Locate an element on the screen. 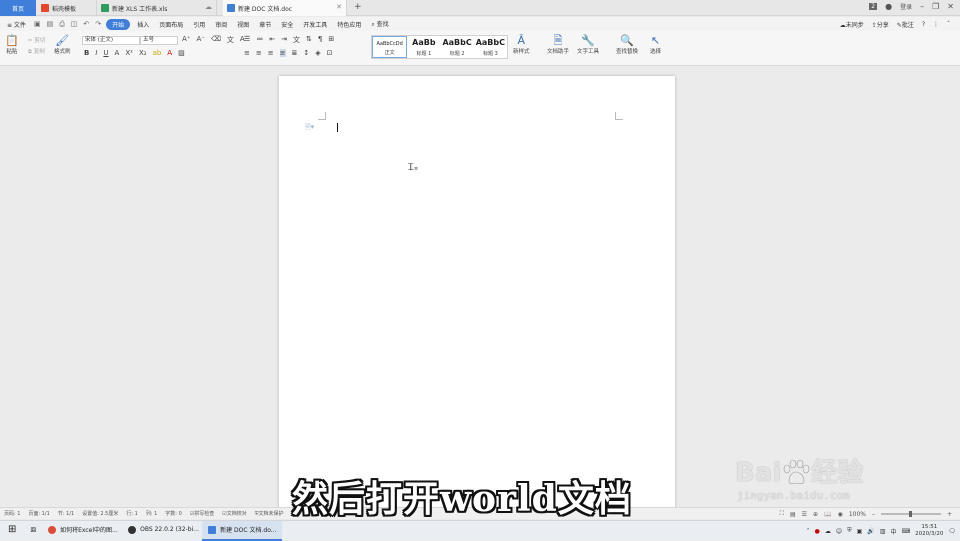 This screenshot has height=541, width=960. format-painter-button: 🖌 格式刷 is located at coordinates (62, 44).